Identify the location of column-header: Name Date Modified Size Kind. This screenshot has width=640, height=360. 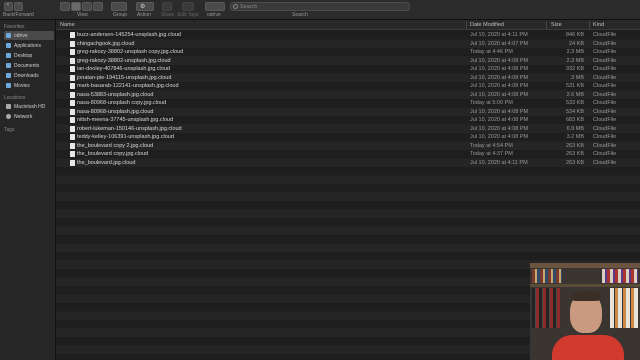
(348, 25).